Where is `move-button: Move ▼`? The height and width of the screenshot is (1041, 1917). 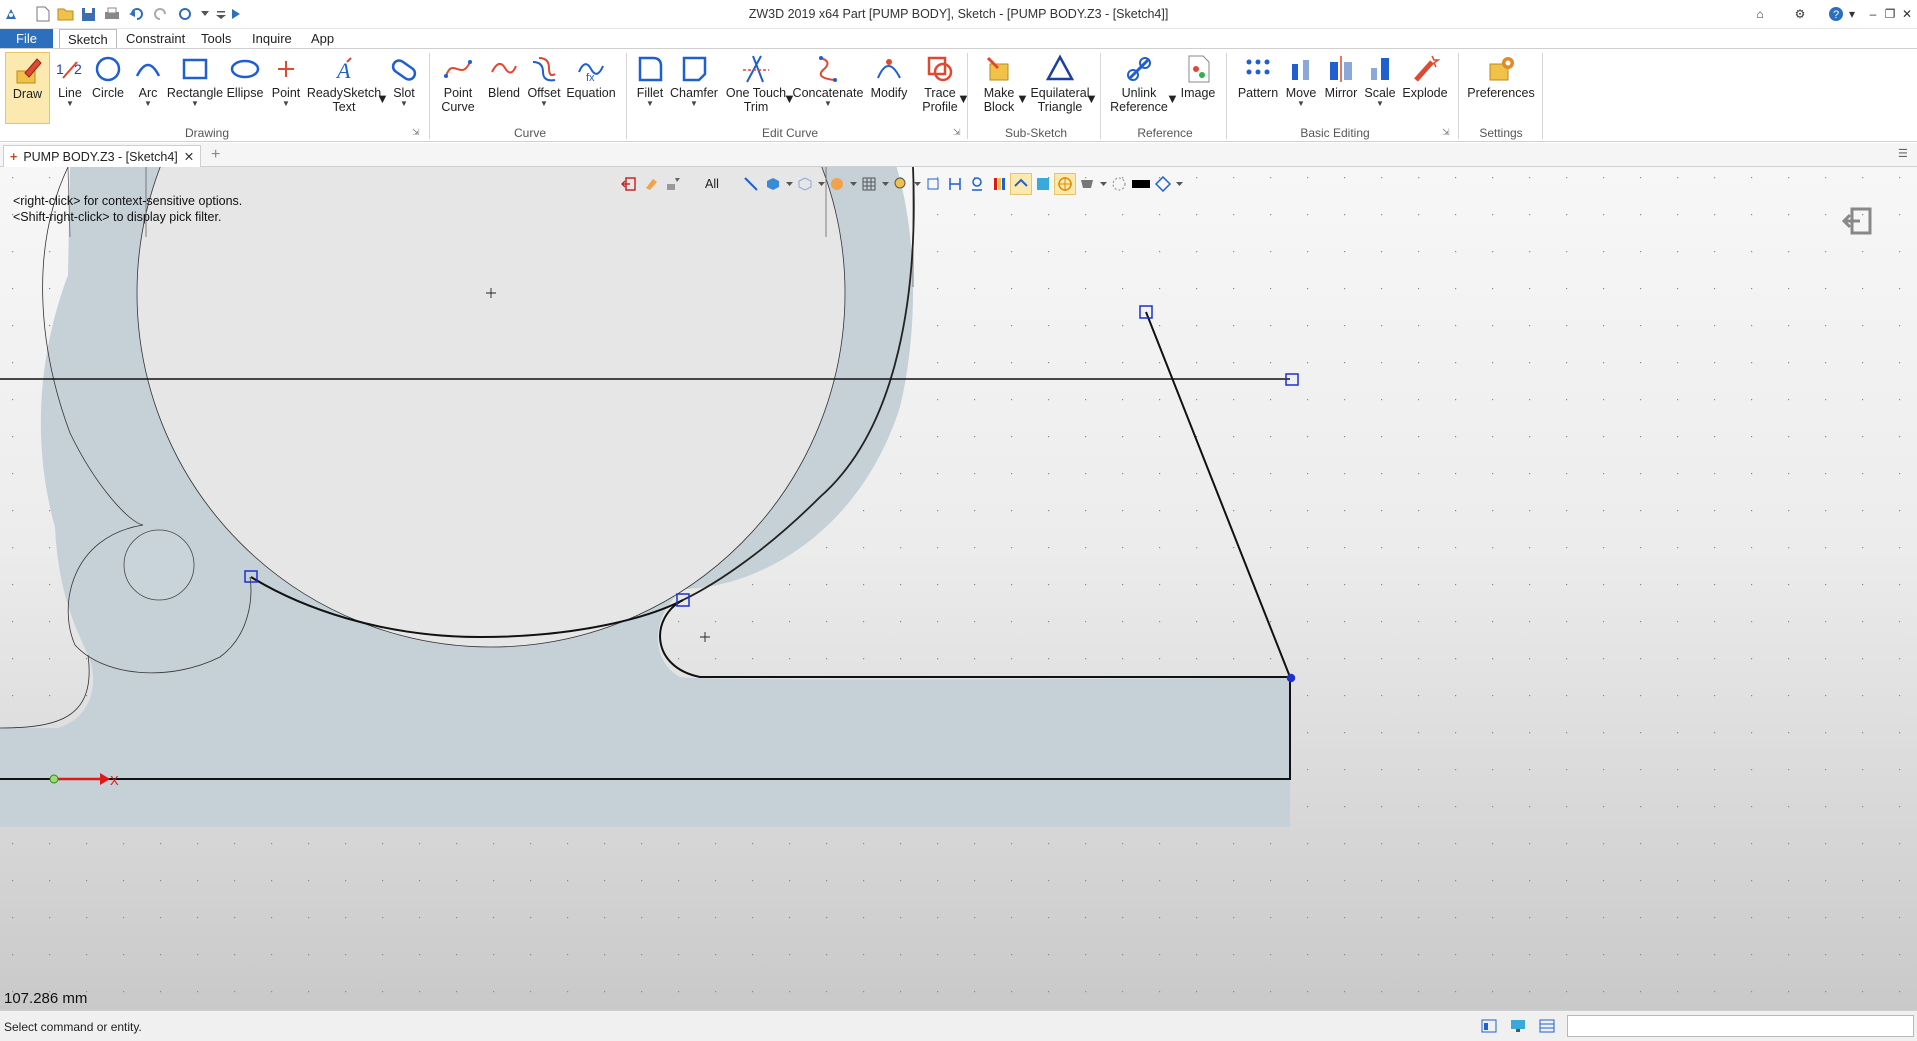 move-button: Move ▼ is located at coordinates (1301, 80).